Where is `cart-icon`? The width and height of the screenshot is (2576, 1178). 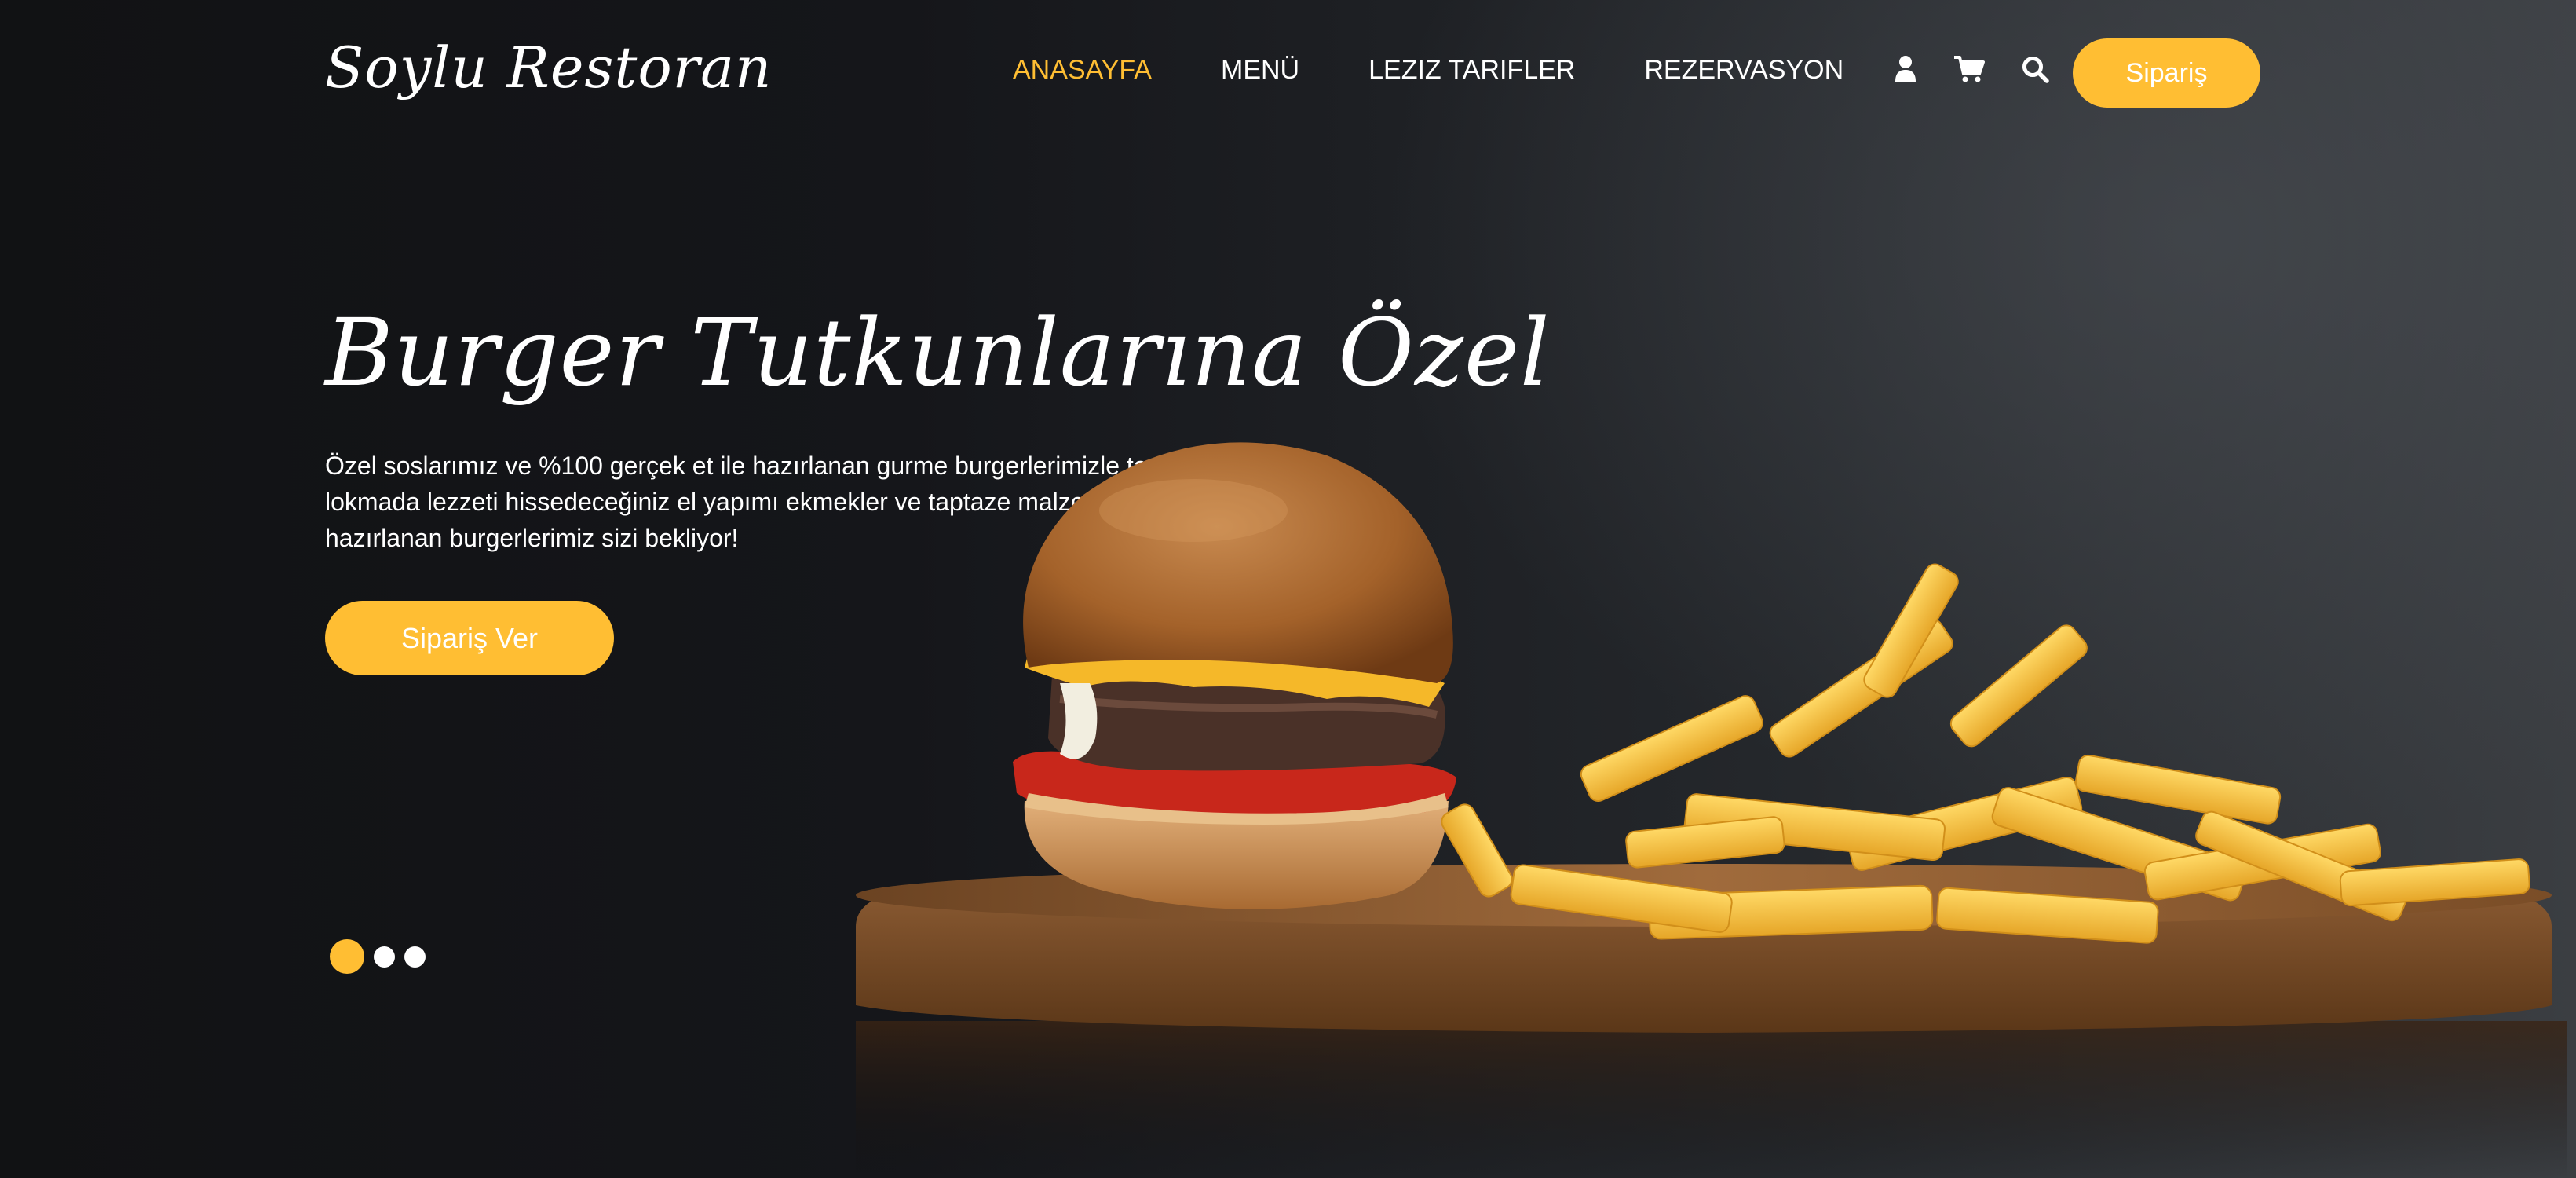
cart-icon is located at coordinates (1969, 69).